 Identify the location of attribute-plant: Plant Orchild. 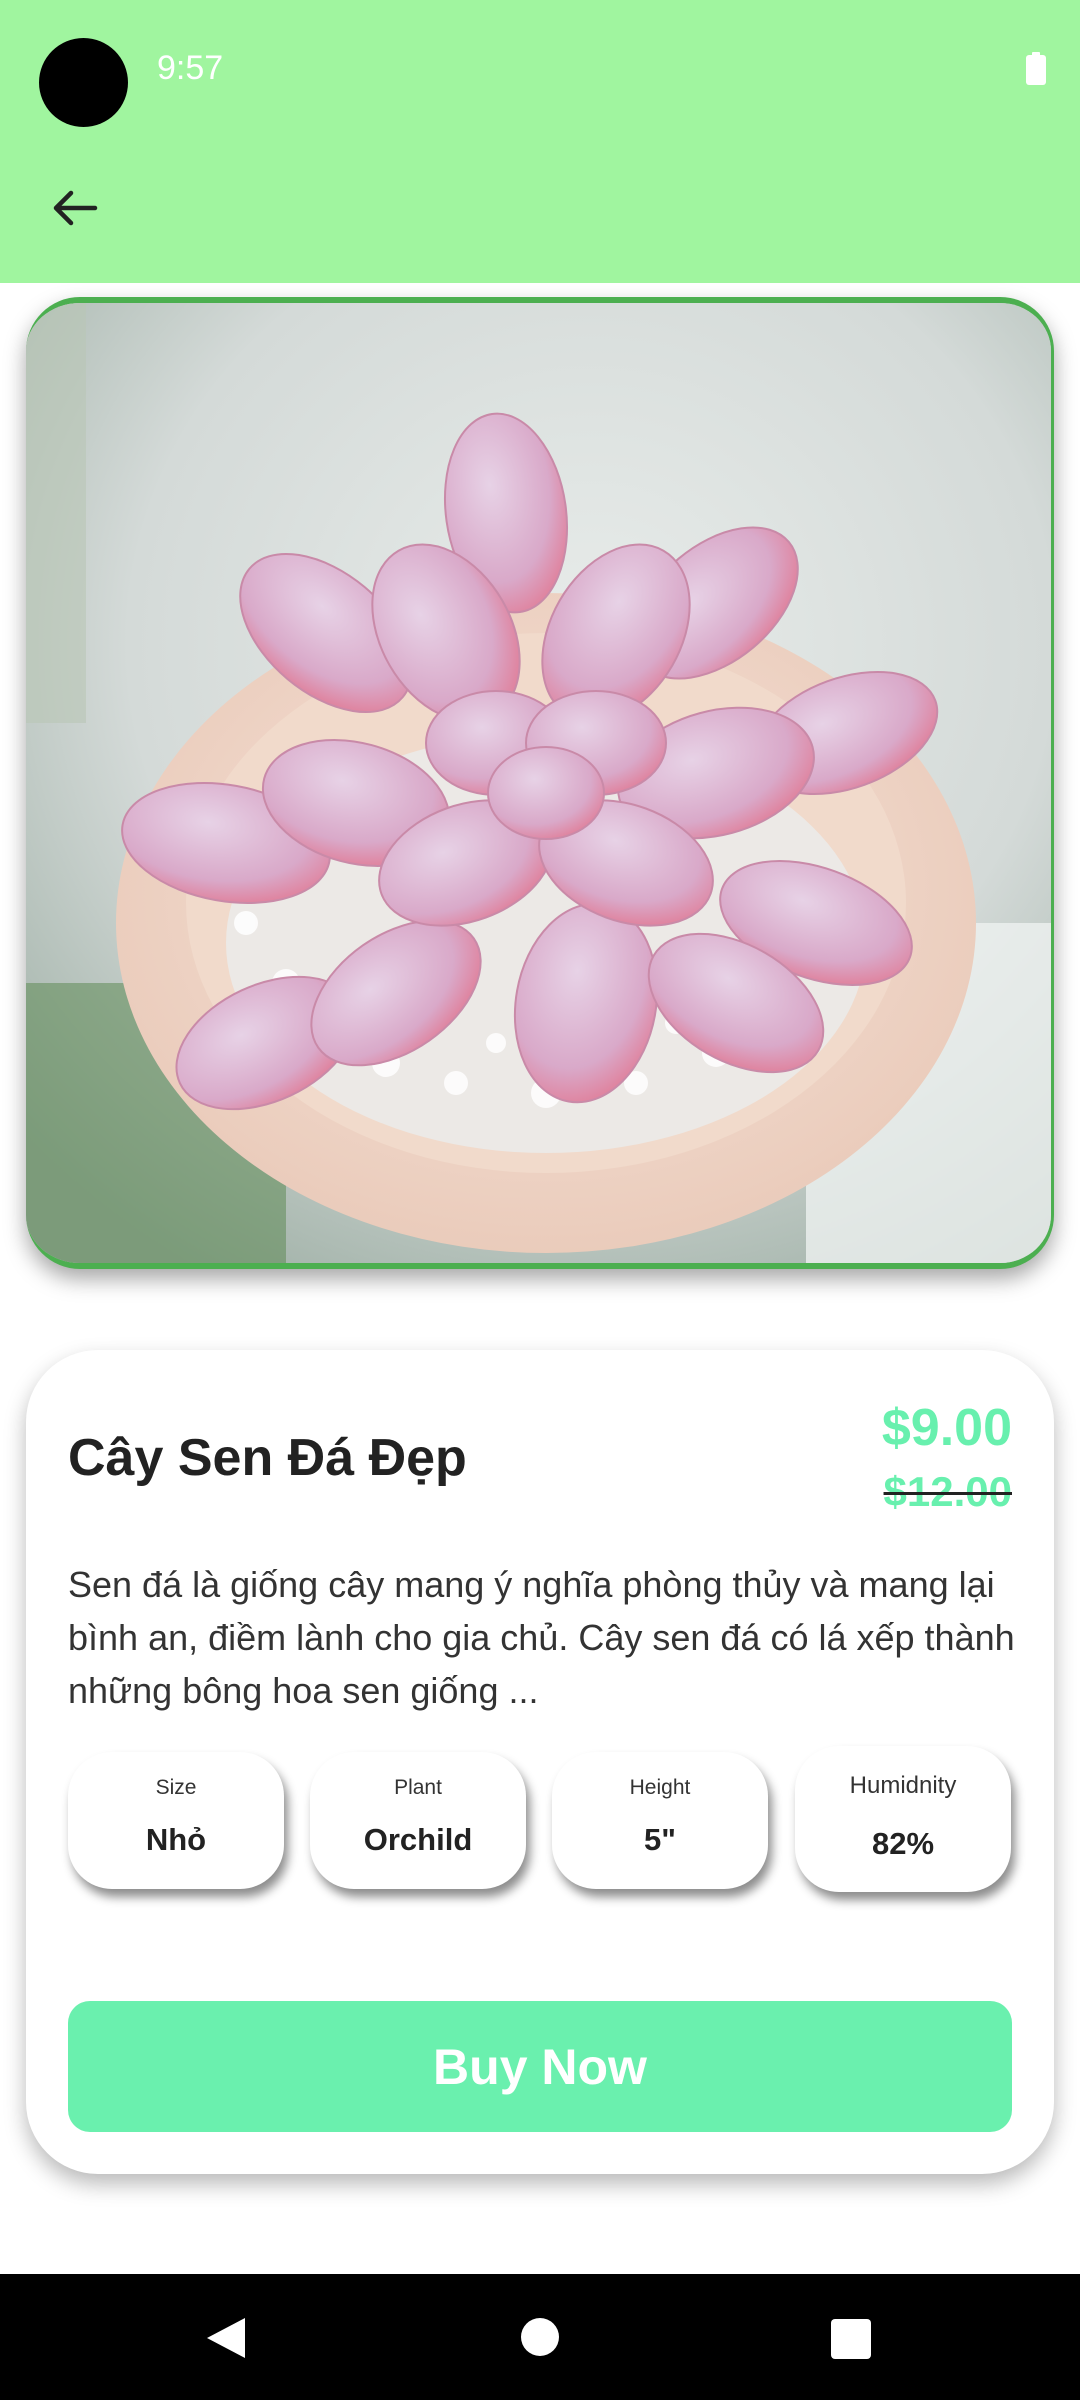
(418, 1820).